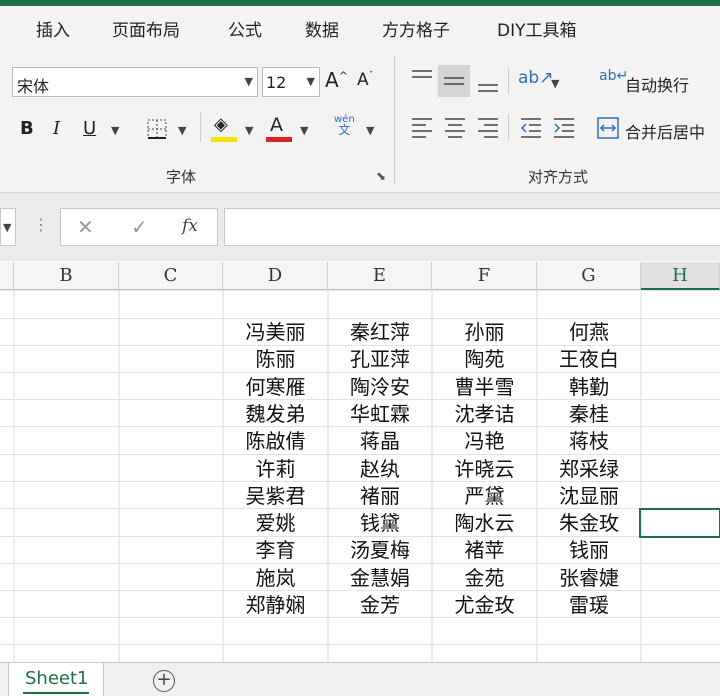 The height and width of the screenshot is (696, 720). What do you see at coordinates (380, 578) in the screenshot?
I see `cell-e: 金慧娟` at bounding box center [380, 578].